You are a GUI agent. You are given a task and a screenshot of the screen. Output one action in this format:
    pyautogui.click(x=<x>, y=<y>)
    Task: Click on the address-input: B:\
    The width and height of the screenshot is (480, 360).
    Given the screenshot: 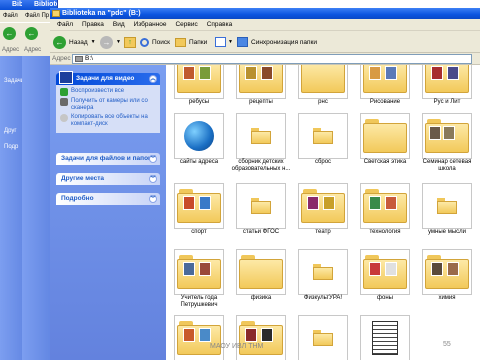 What is the action you would take?
    pyautogui.click(x=272, y=59)
    